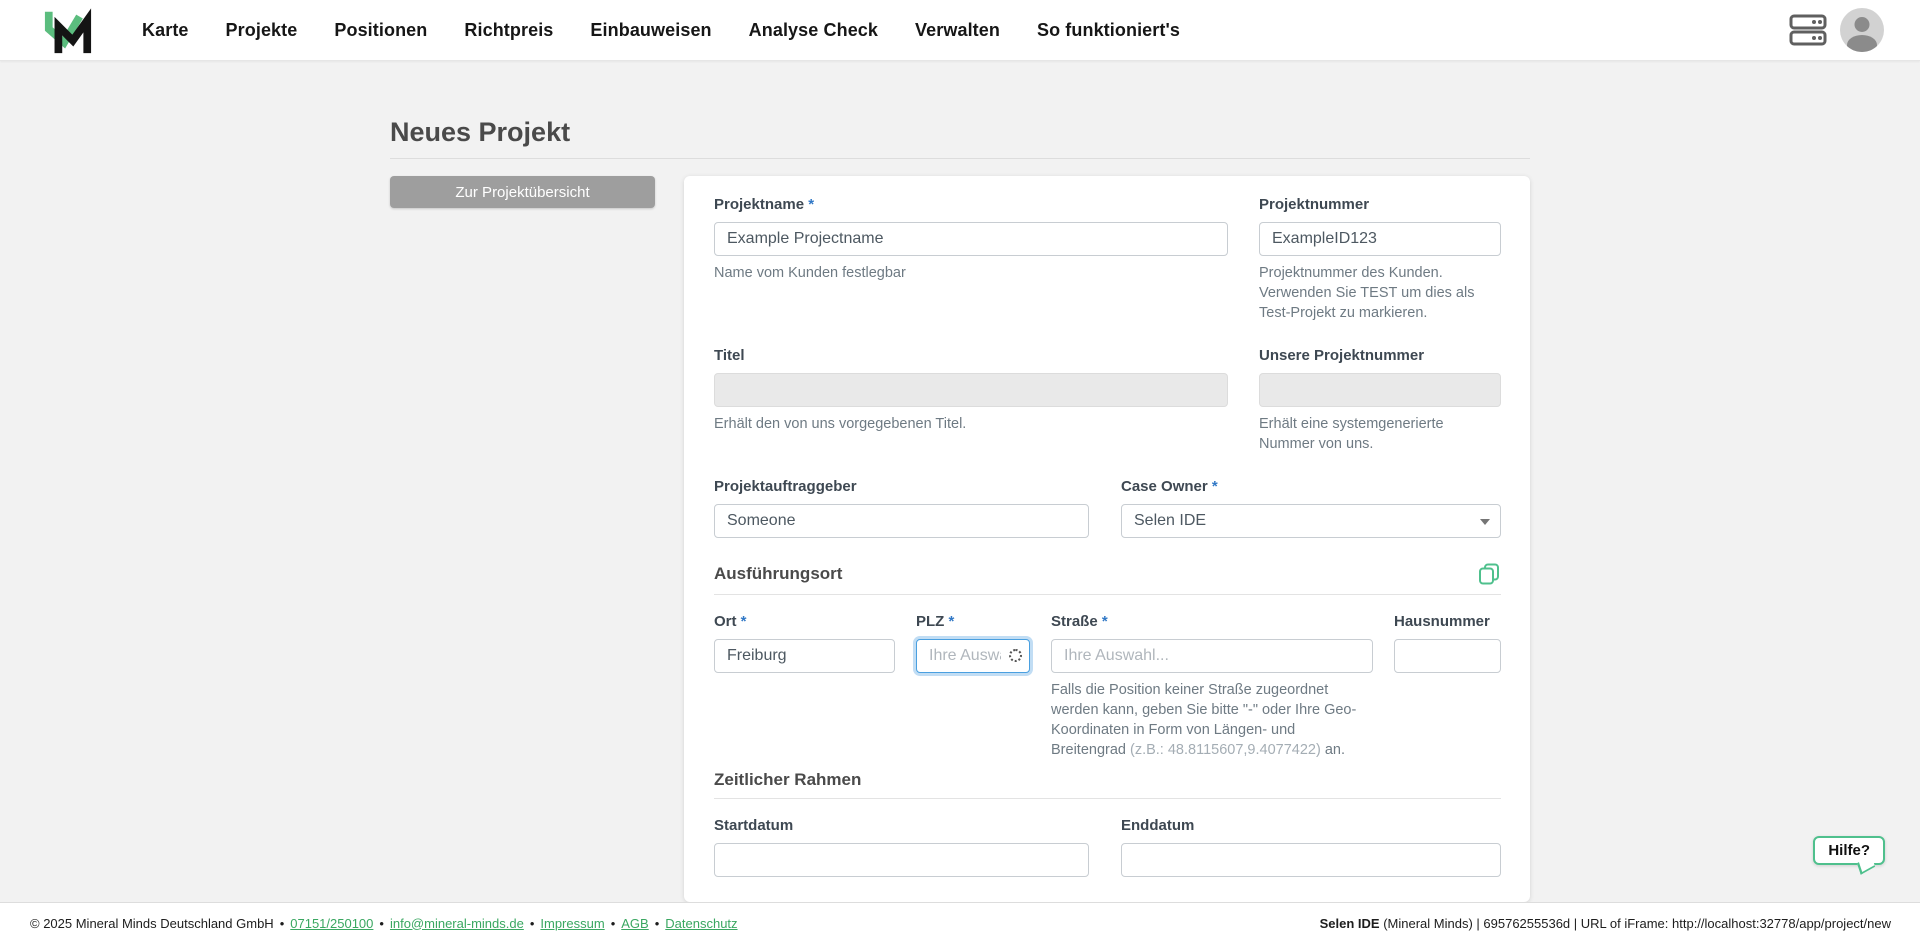 This screenshot has width=1920, height=943. What do you see at coordinates (68, 30) in the screenshot?
I see `mineral-minds-logo-icon` at bounding box center [68, 30].